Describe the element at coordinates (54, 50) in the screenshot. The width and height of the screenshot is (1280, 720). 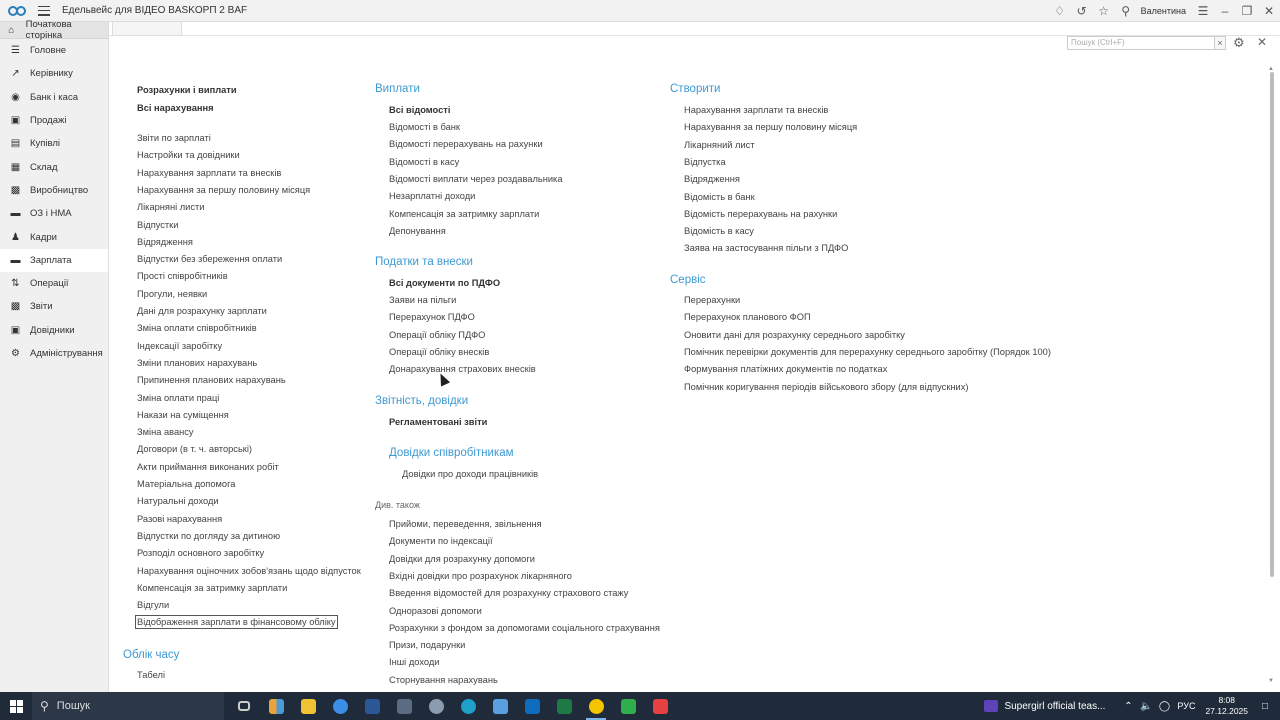
I see `sidebar-item-main: ☰ Головне` at that location.